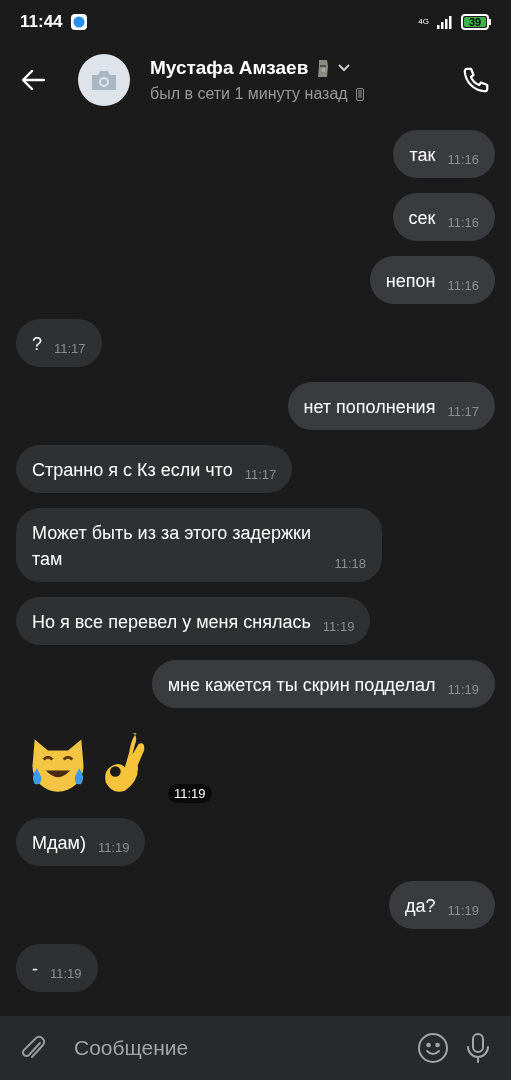 The width and height of the screenshot is (511, 1080). I want to click on outgoing-message-bubble: непон 11:16, so click(432, 280).